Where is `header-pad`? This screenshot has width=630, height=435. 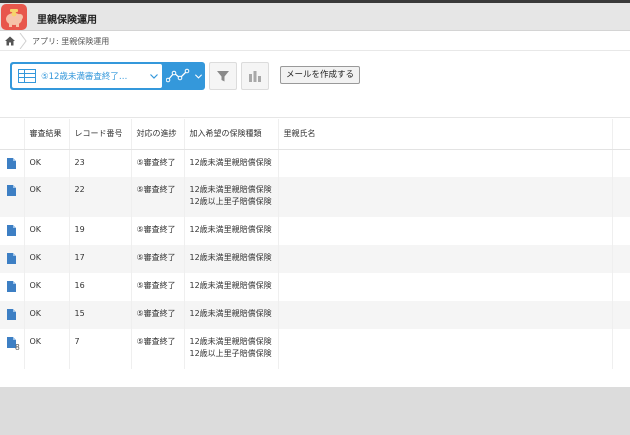
header-pad is located at coordinates (621, 134).